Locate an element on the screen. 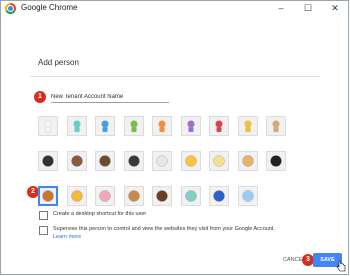 The height and width of the screenshot is (276, 350). avatar-cat is located at coordinates (76, 196).